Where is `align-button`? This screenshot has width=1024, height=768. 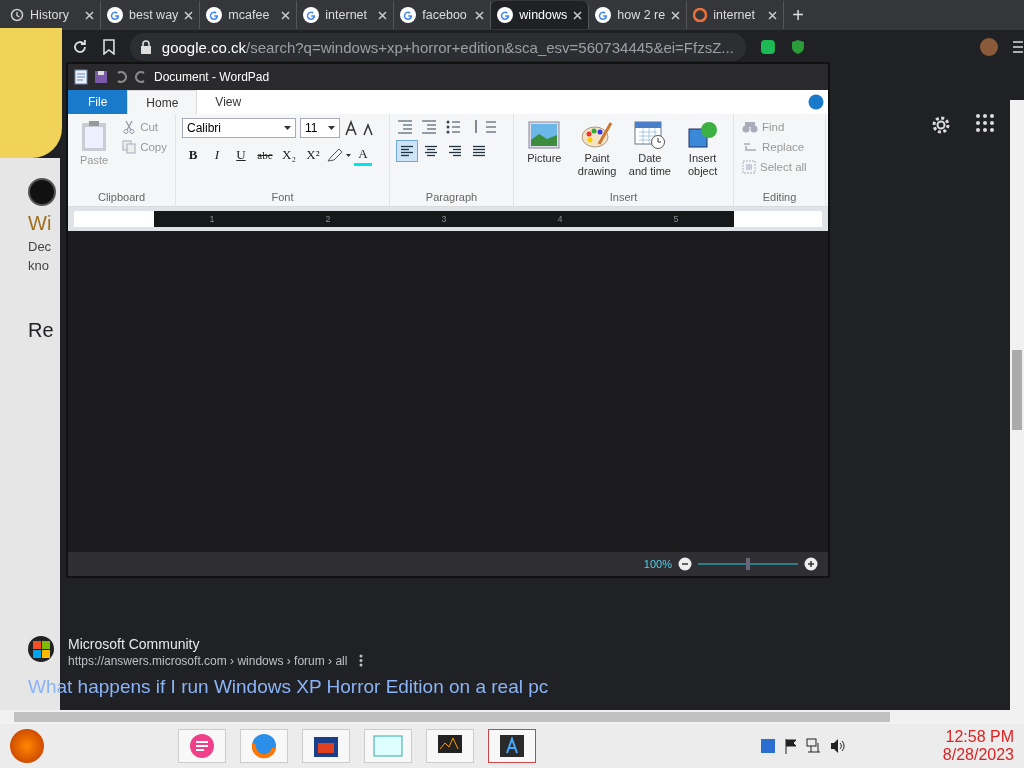 align-button is located at coordinates (407, 151).